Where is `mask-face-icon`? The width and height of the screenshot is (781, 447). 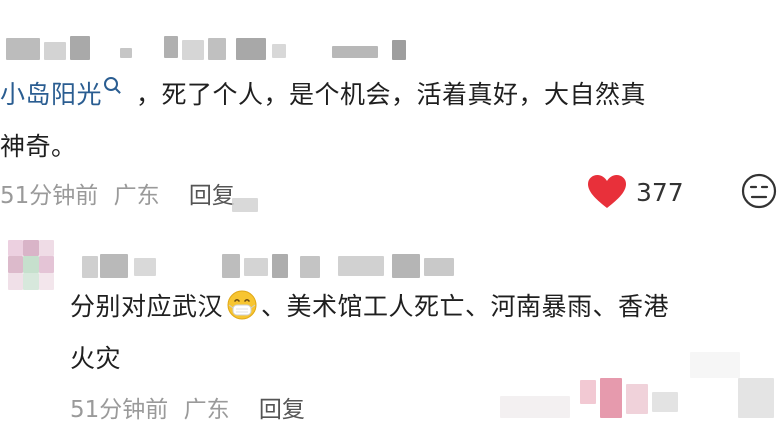 mask-face-icon is located at coordinates (242, 305).